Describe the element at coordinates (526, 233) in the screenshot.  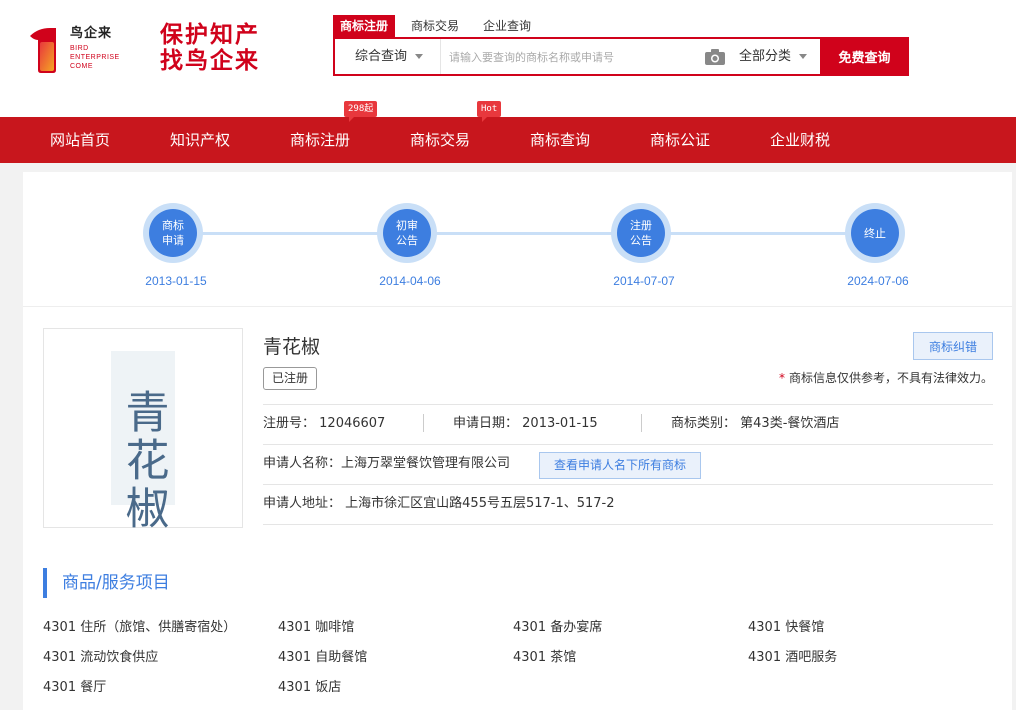
I see `timeline-line` at that location.